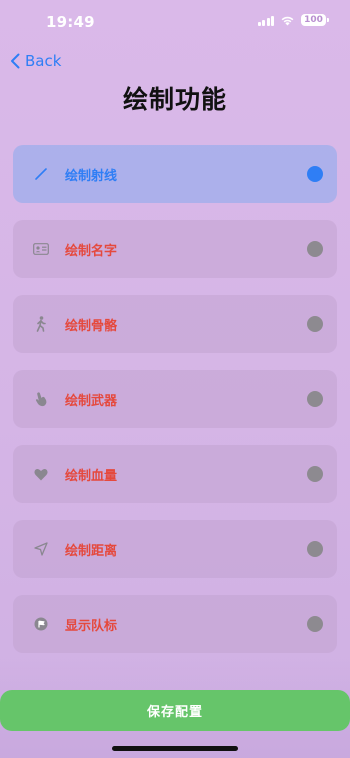 The height and width of the screenshot is (758, 350). What do you see at coordinates (175, 174) in the screenshot?
I see `toggle-row-draw-ray: 绘制射线` at bounding box center [175, 174].